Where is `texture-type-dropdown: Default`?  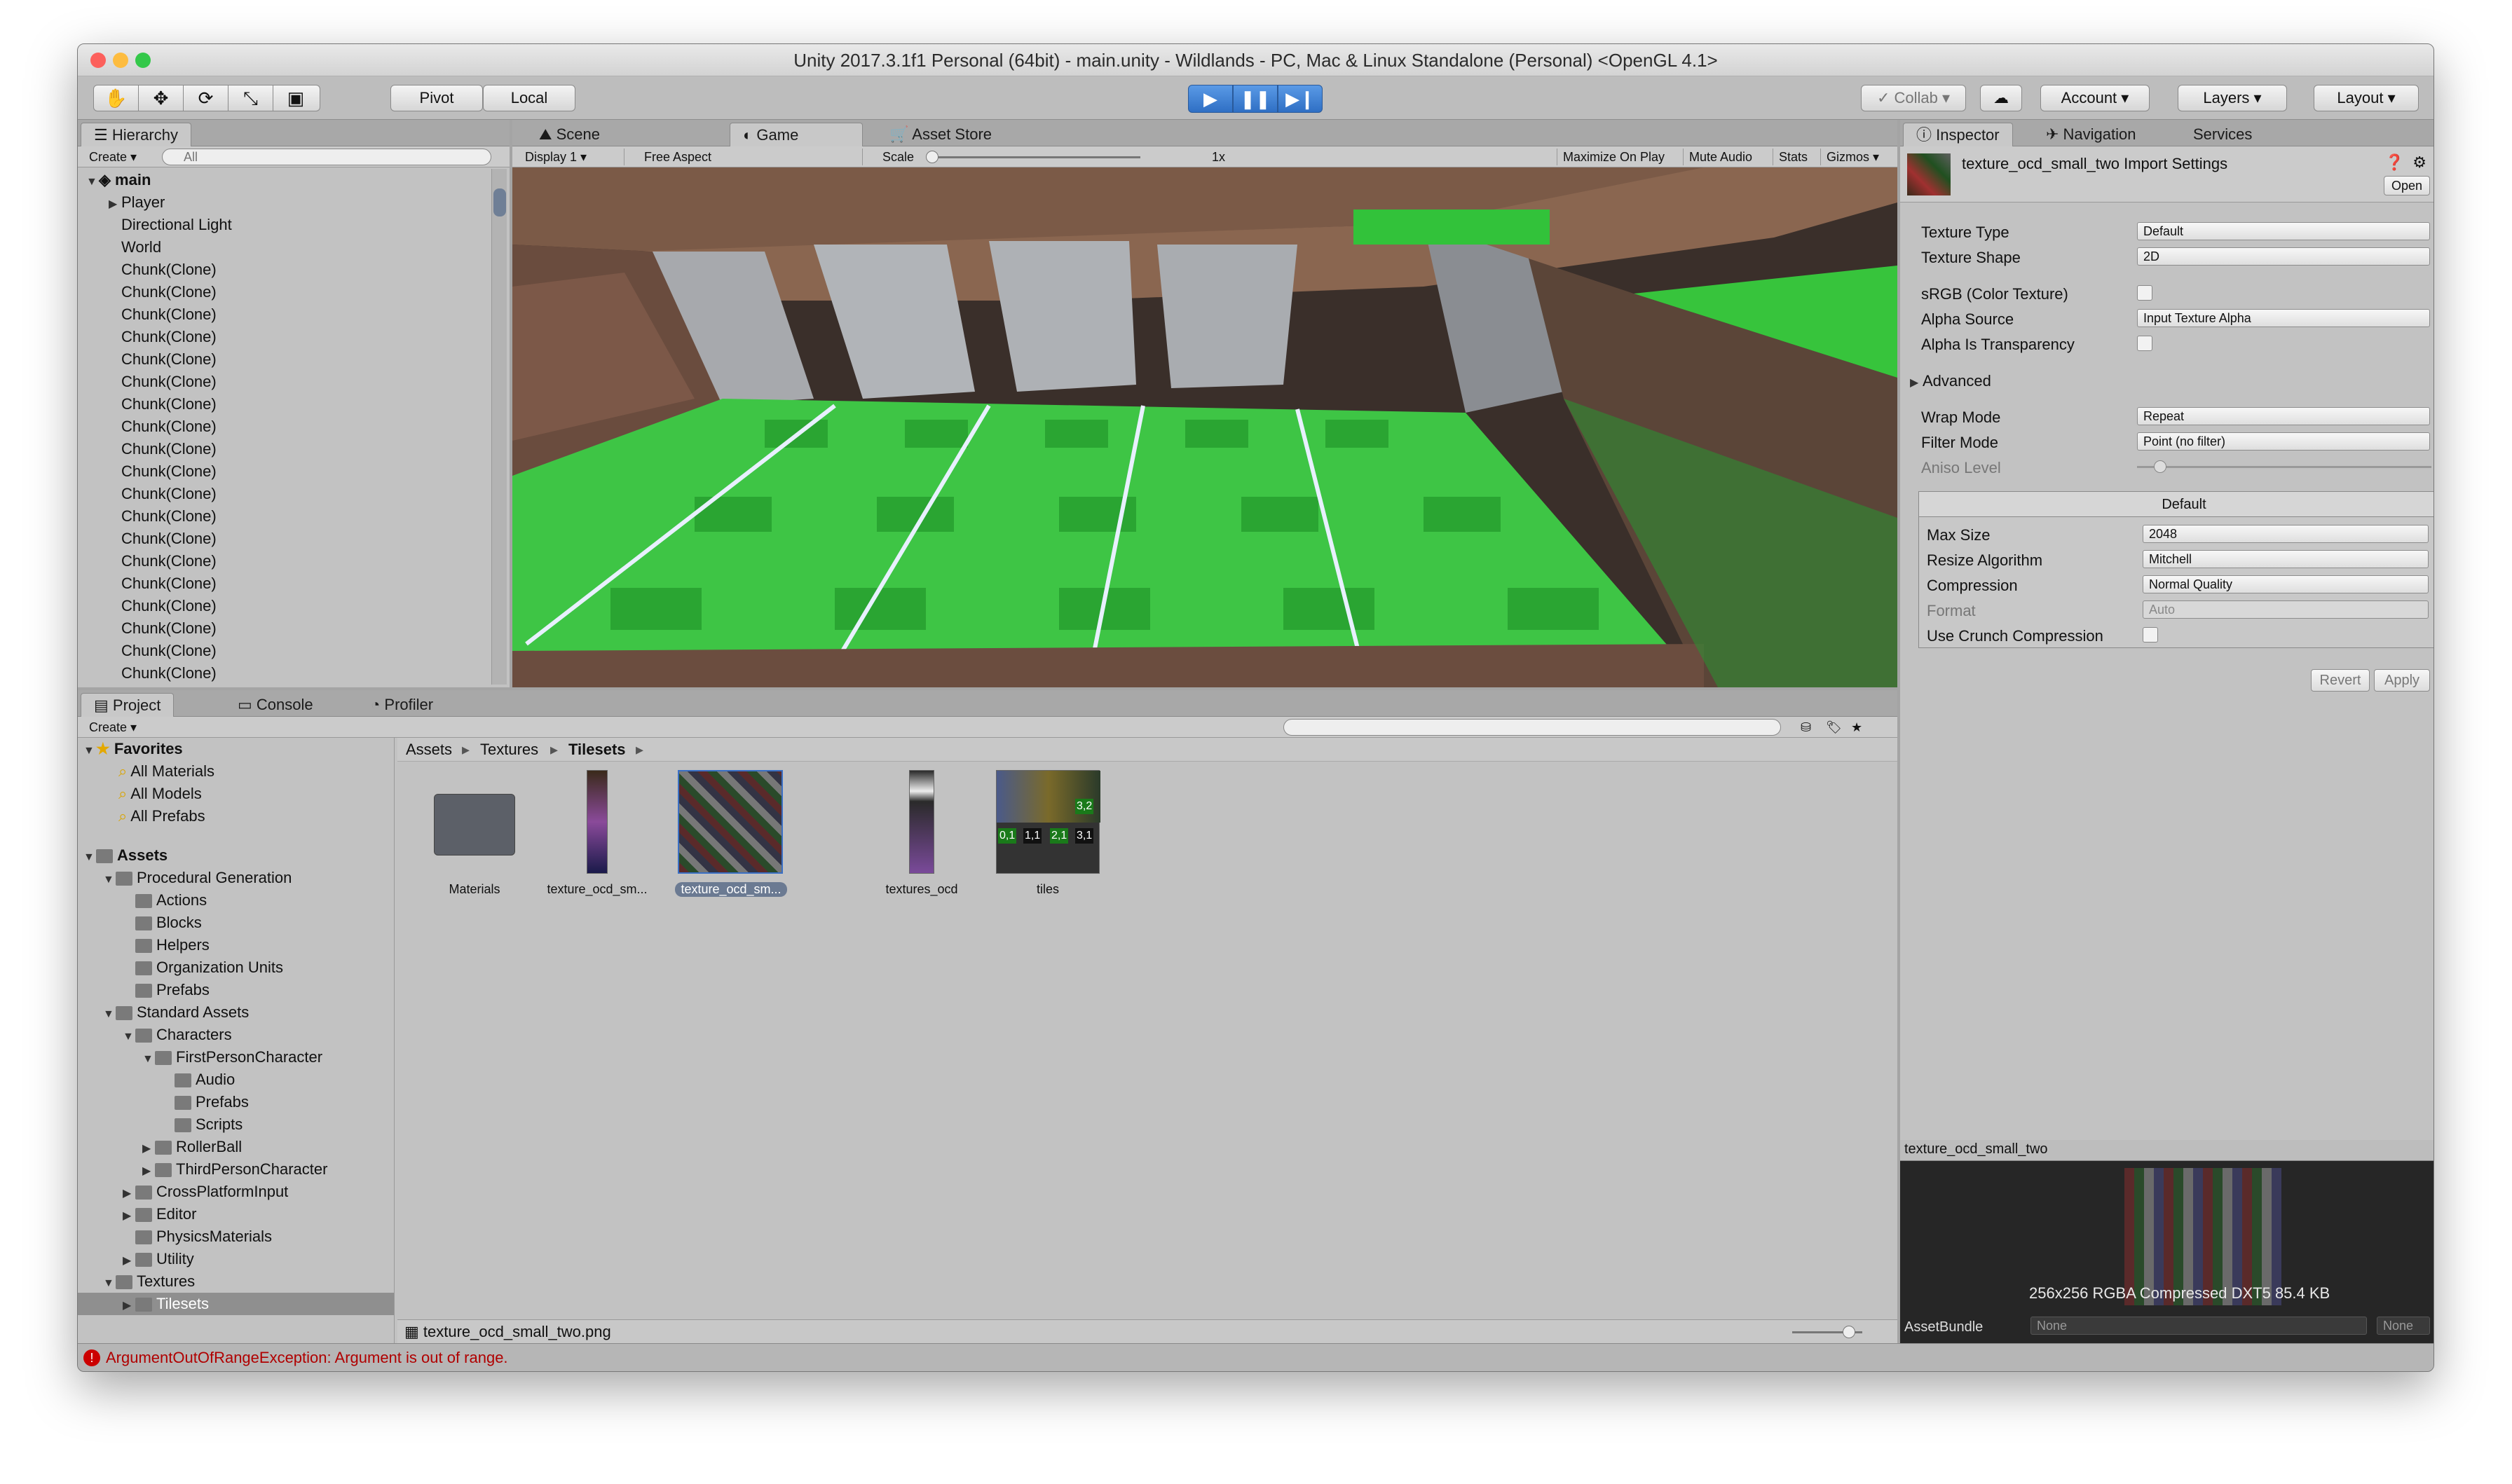 texture-type-dropdown: Default is located at coordinates (2283, 231).